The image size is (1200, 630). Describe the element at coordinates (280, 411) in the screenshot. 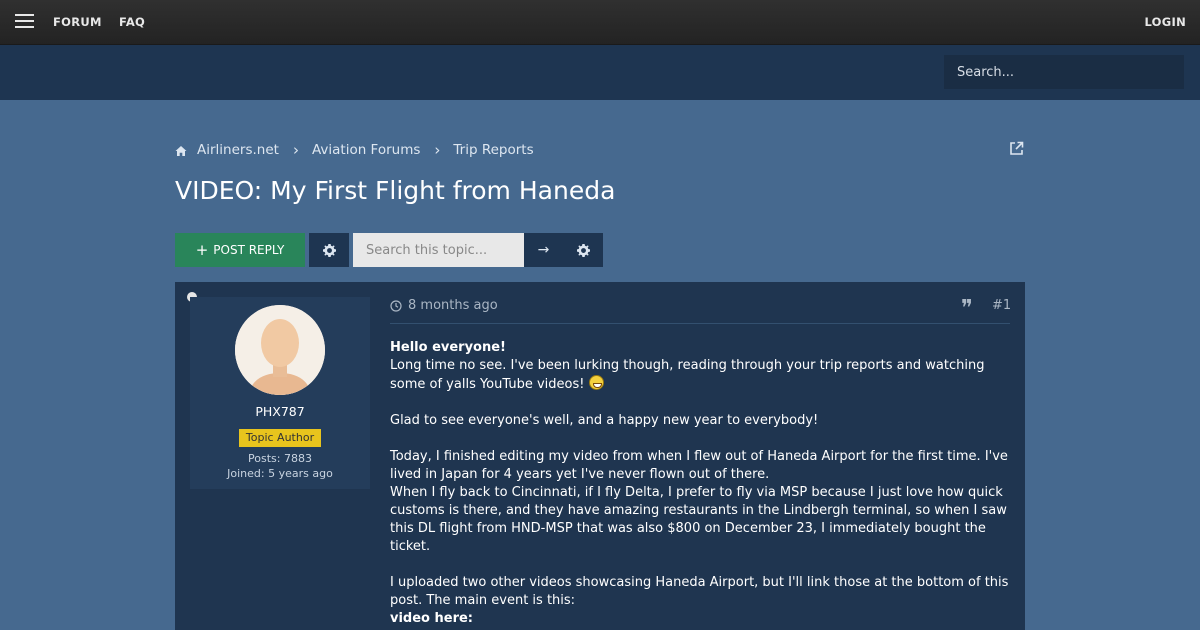

I see `author-username: PHX787` at that location.